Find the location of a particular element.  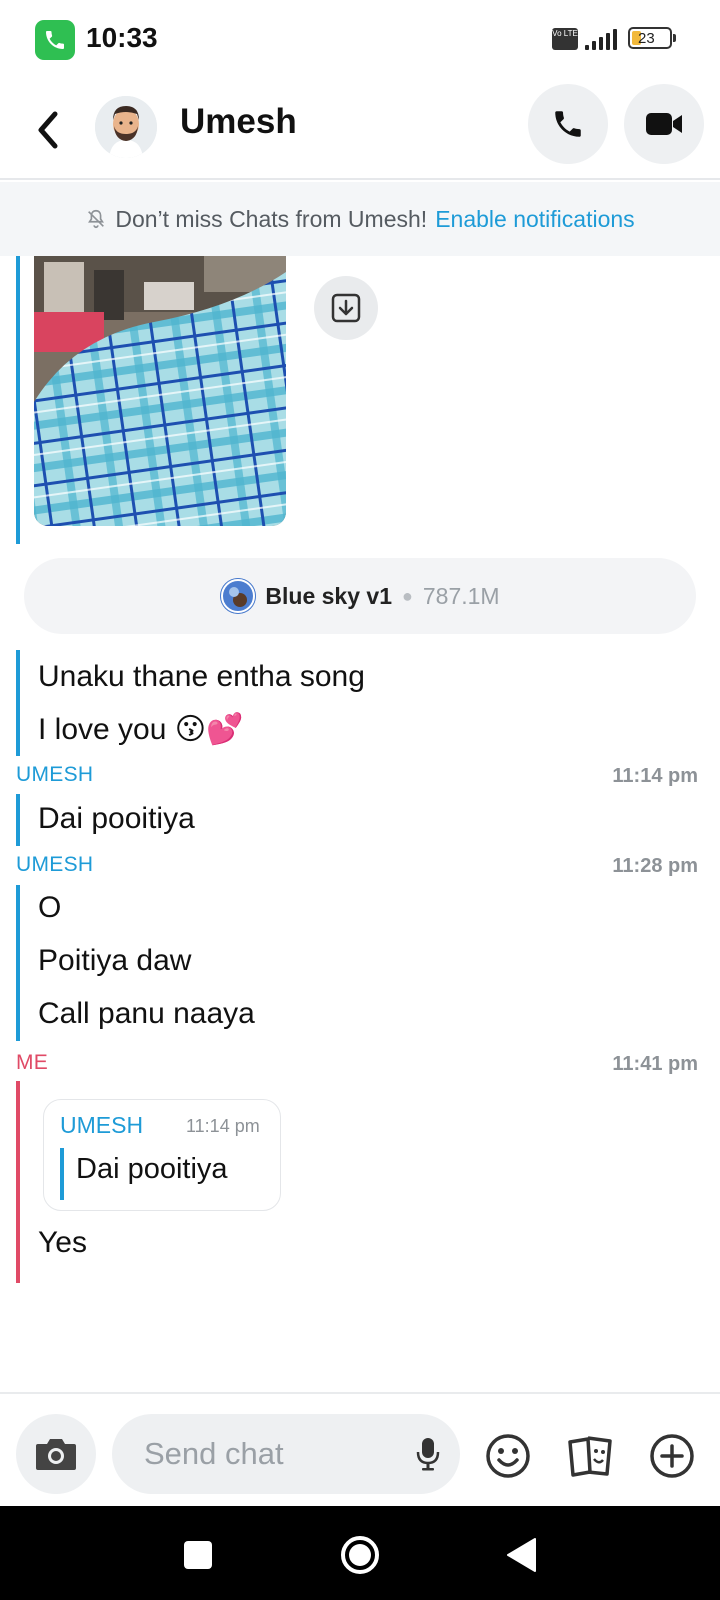

sound-play-count: 787.1M is located at coordinates (461, 595).